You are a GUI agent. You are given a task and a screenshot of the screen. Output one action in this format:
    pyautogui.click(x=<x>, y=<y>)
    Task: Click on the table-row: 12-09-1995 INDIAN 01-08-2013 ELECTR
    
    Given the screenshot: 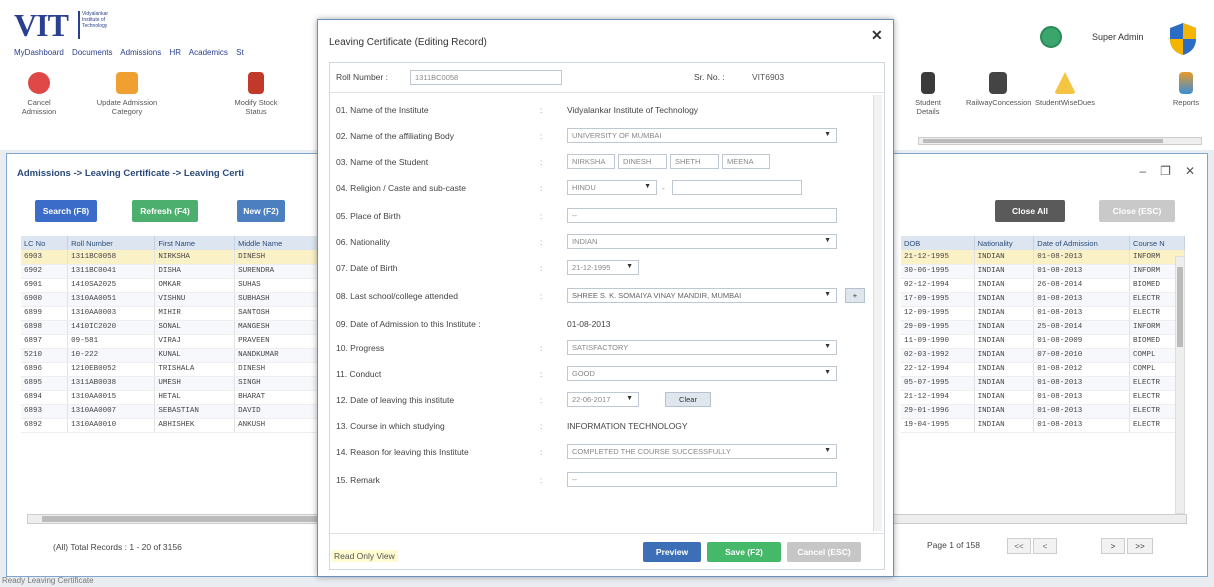 What is the action you would take?
    pyautogui.click(x=1043, y=313)
    